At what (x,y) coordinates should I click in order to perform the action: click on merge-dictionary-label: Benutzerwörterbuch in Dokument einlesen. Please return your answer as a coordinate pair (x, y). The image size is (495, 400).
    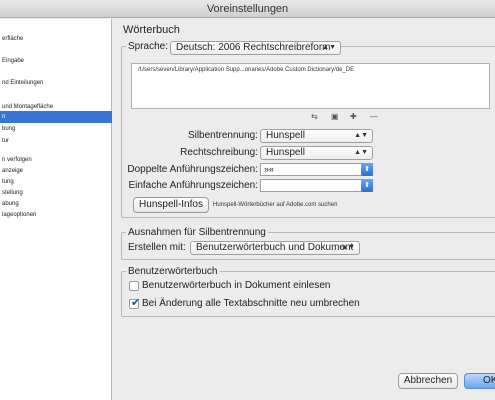
    Looking at the image, I should click on (236, 285).